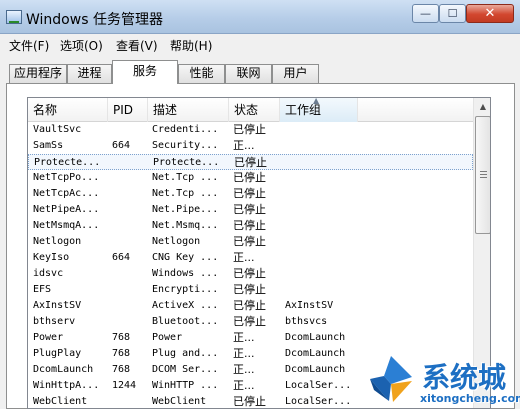 The image size is (520, 409). What do you see at coordinates (250, 290) in the screenshot?
I see `service-row: EFS Encrypti... 已停止` at bounding box center [250, 290].